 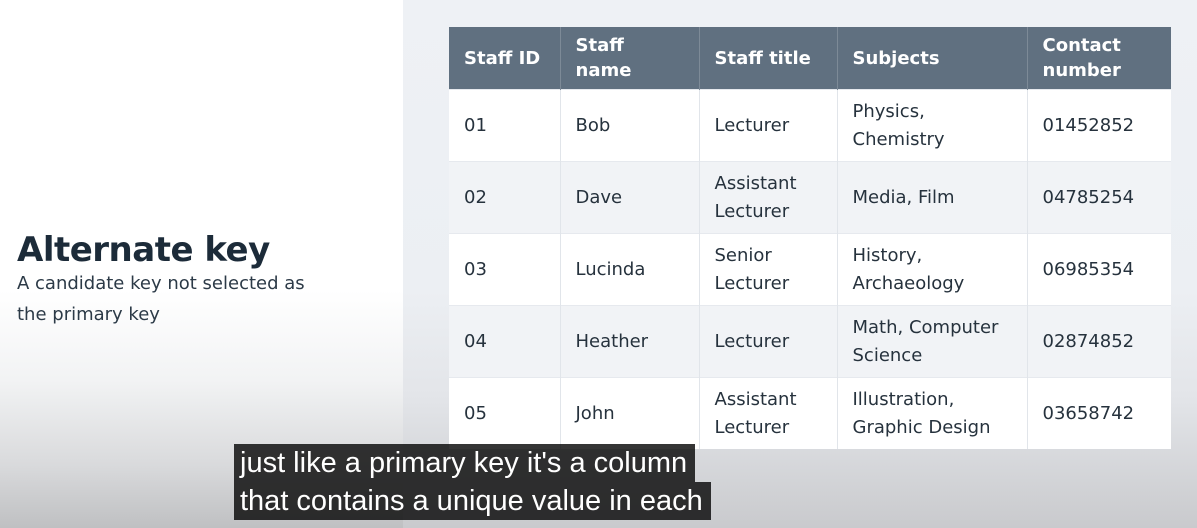 I want to click on cell-staff-id: 04, so click(x=505, y=341).